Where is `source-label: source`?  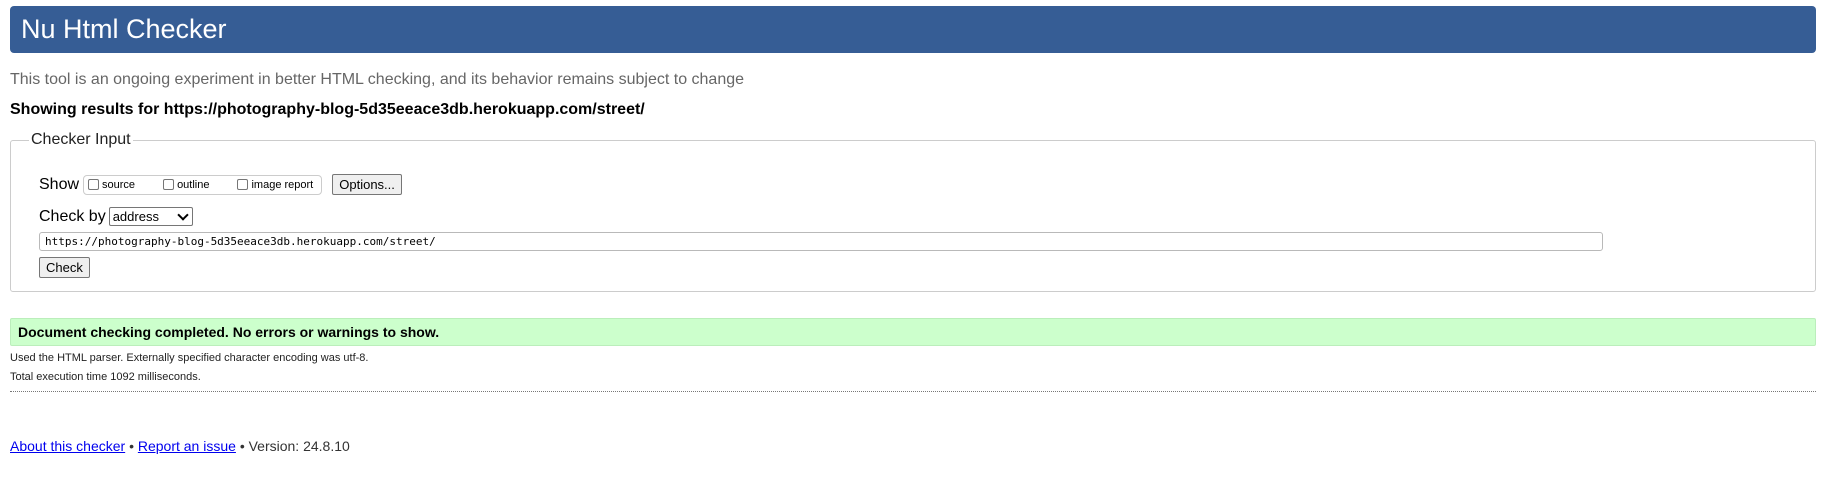 source-label: source is located at coordinates (119, 184).